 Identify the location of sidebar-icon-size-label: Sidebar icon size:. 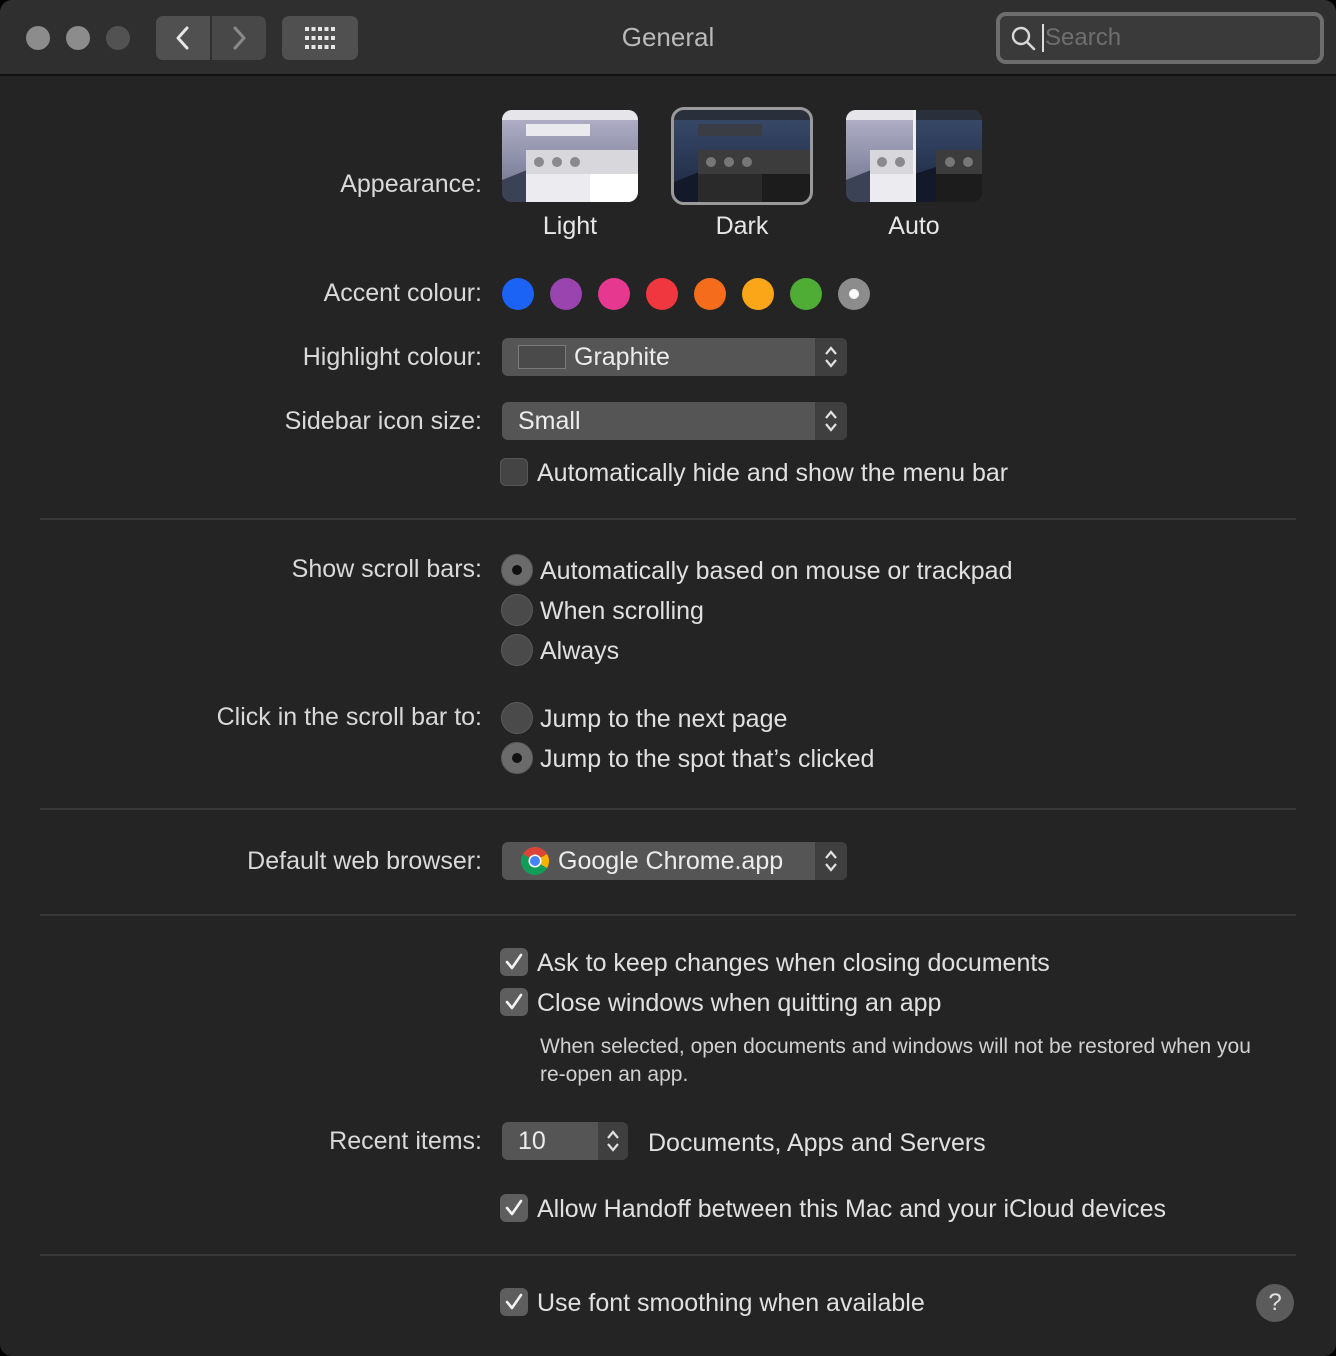
(383, 421).